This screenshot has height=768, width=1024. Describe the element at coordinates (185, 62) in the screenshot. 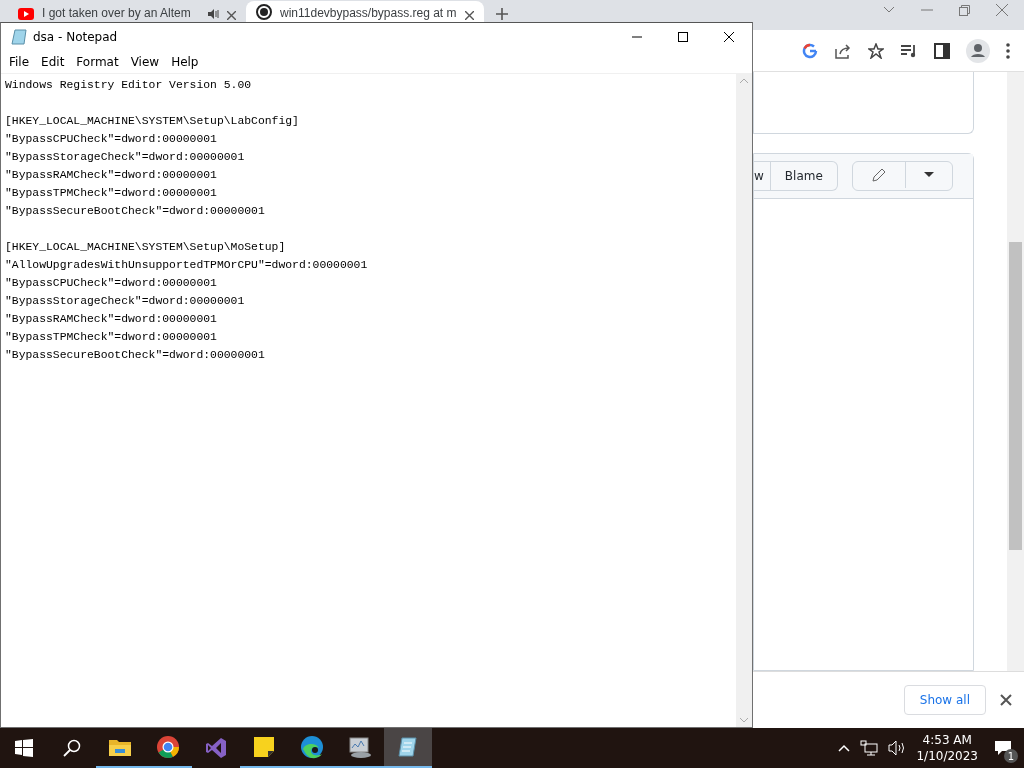

I see `menu-item: Help` at that location.